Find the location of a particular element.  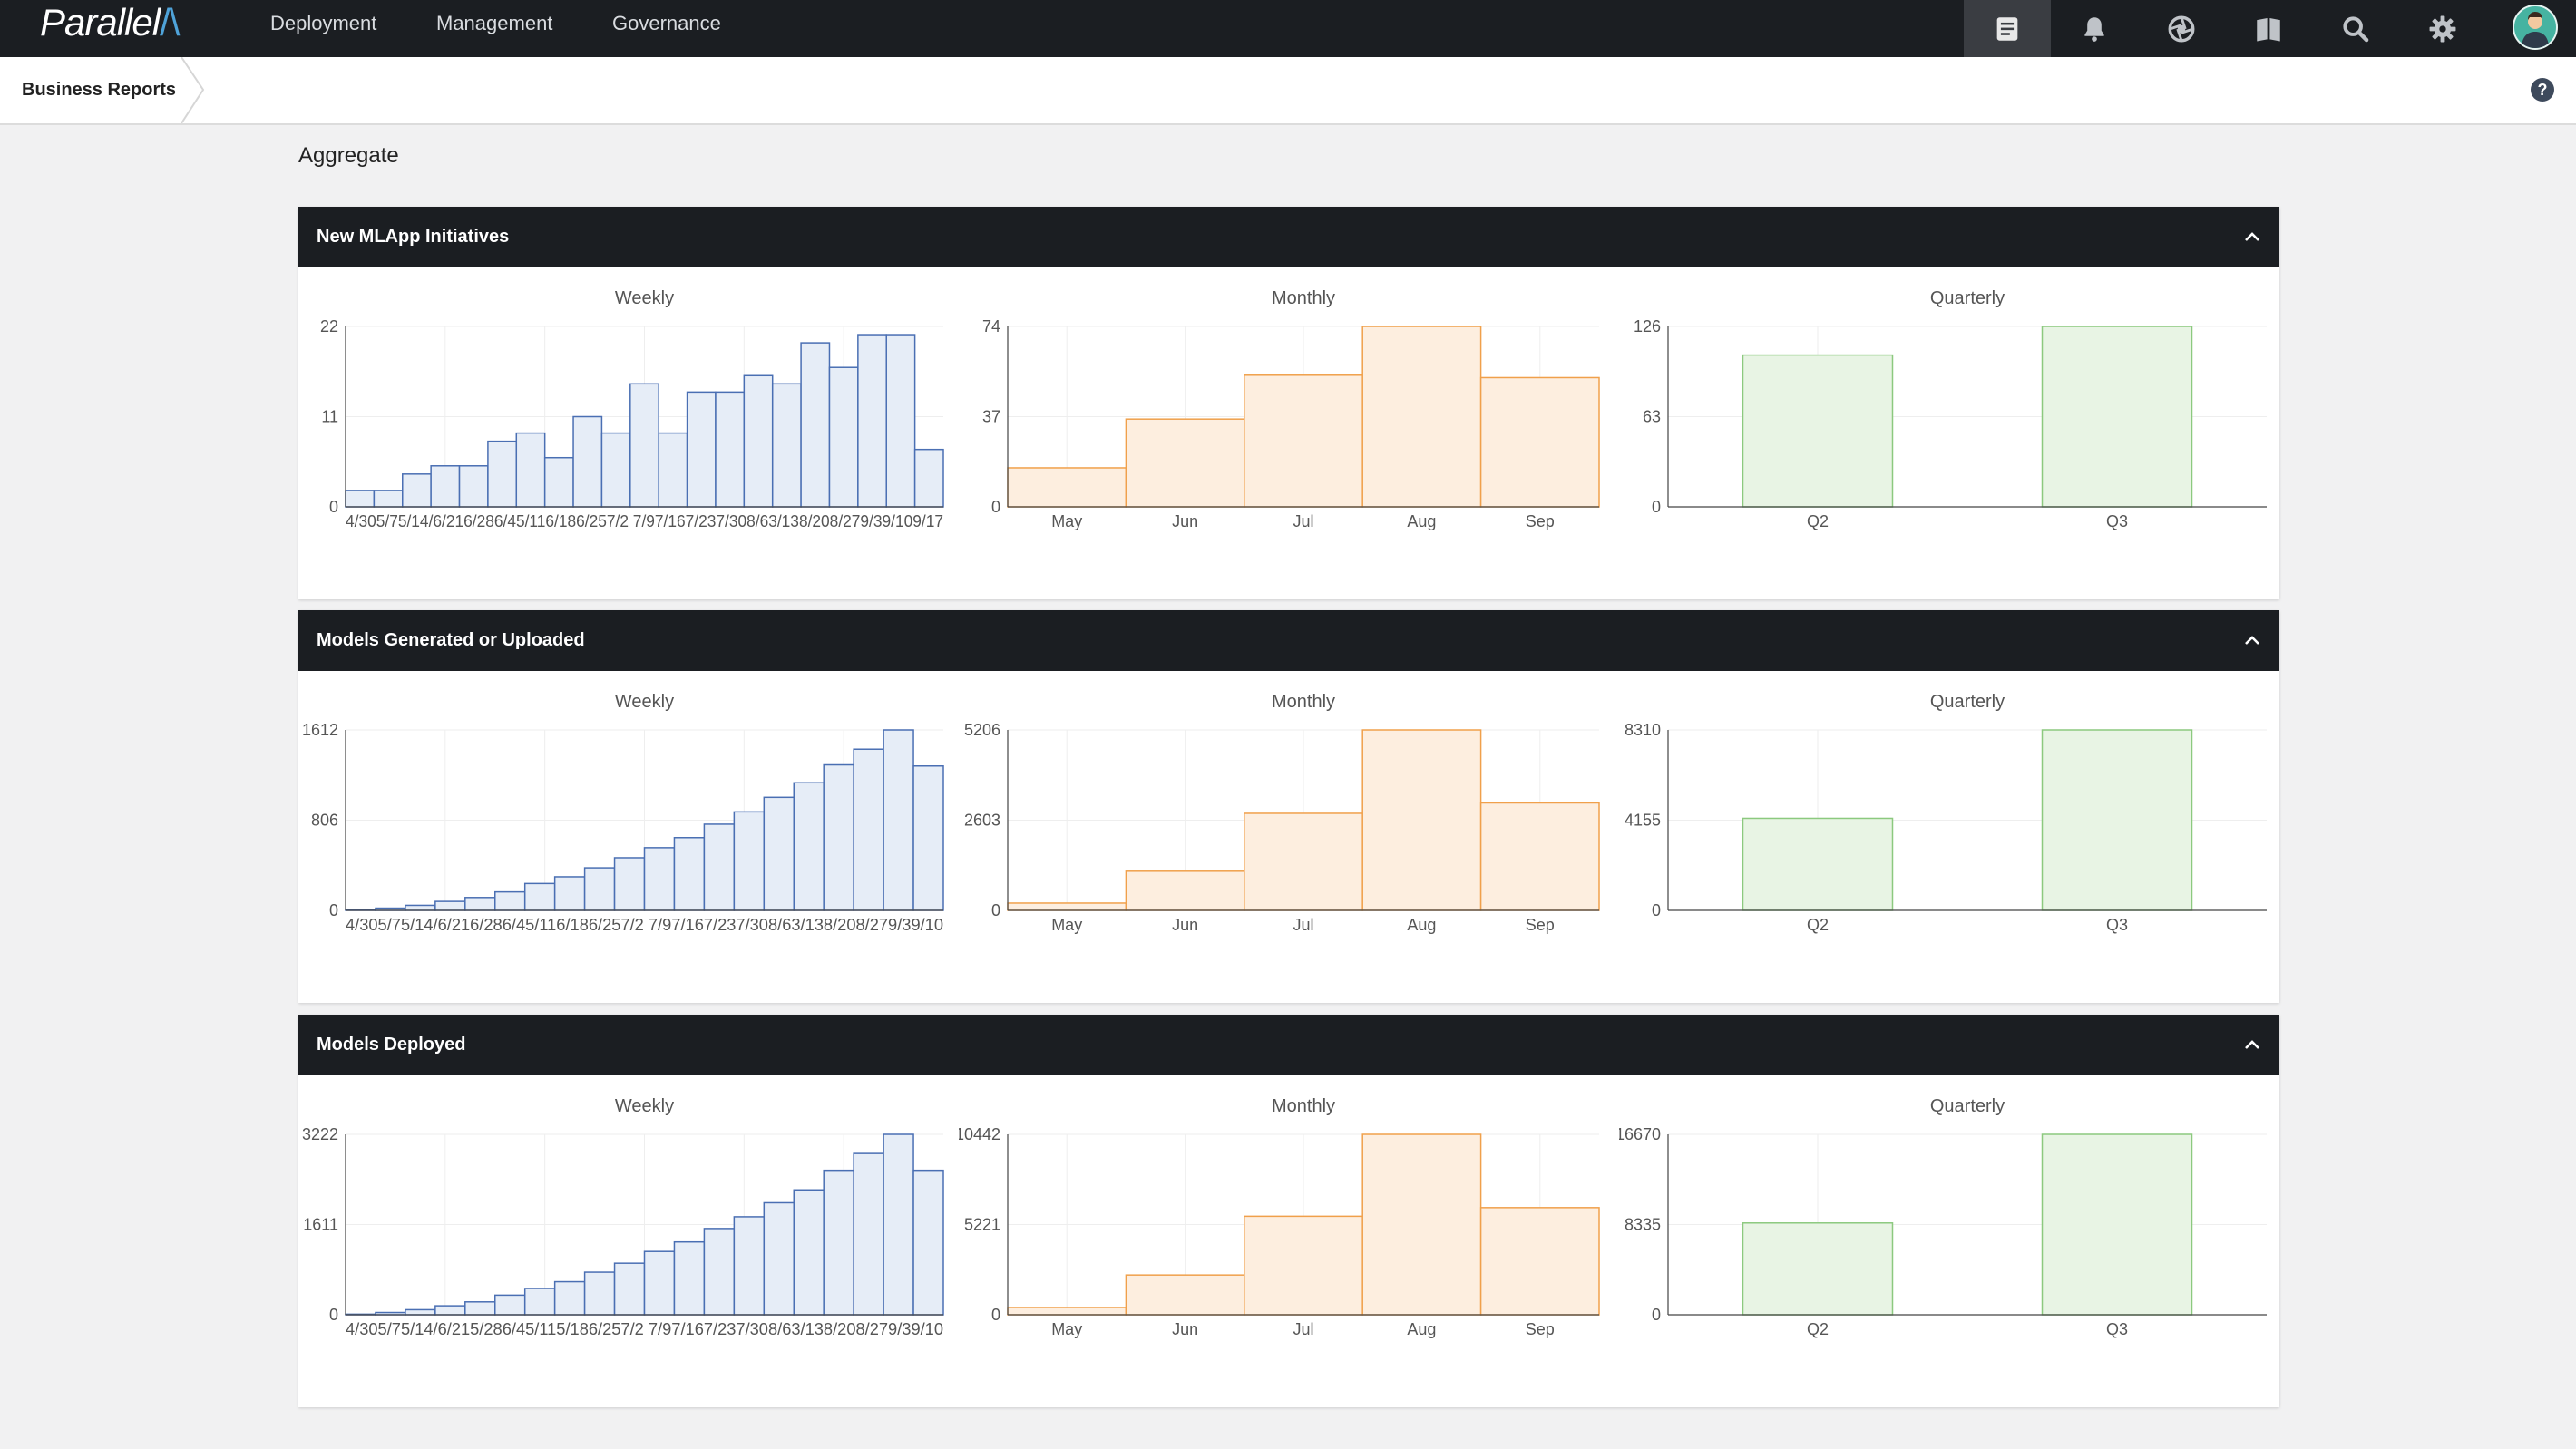

gear-icon is located at coordinates (2442, 28).